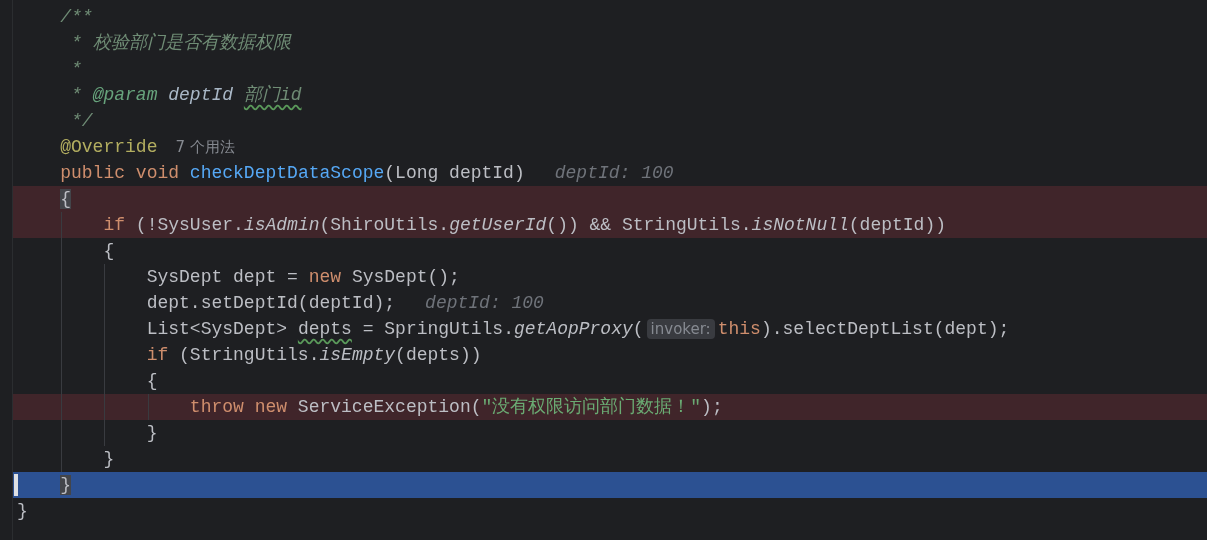 The width and height of the screenshot is (1207, 540). Describe the element at coordinates (120, 173) in the screenshot. I see `code-keyword: public void` at that location.